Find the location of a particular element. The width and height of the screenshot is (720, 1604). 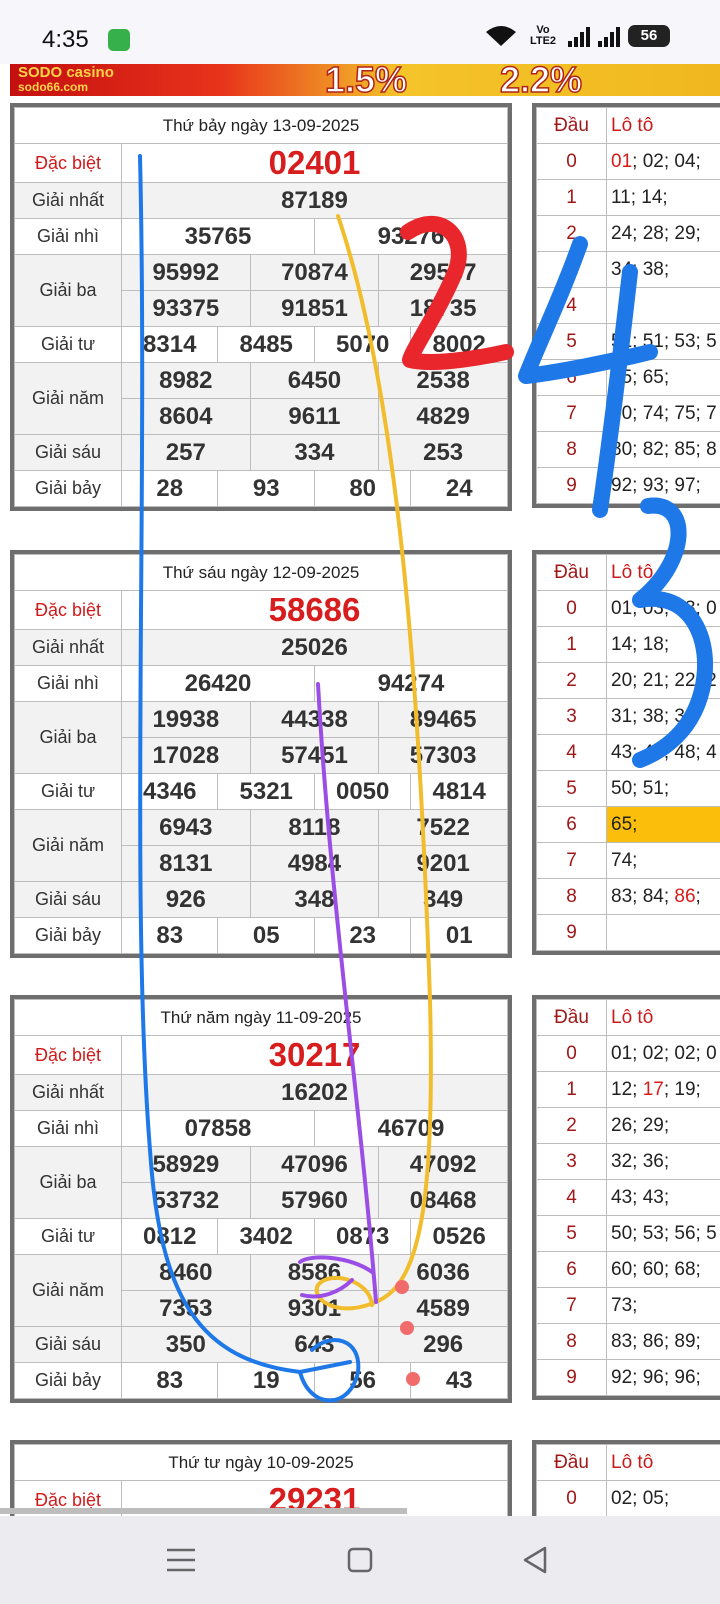

loto-number-text: 65; is located at coordinates (624, 824).